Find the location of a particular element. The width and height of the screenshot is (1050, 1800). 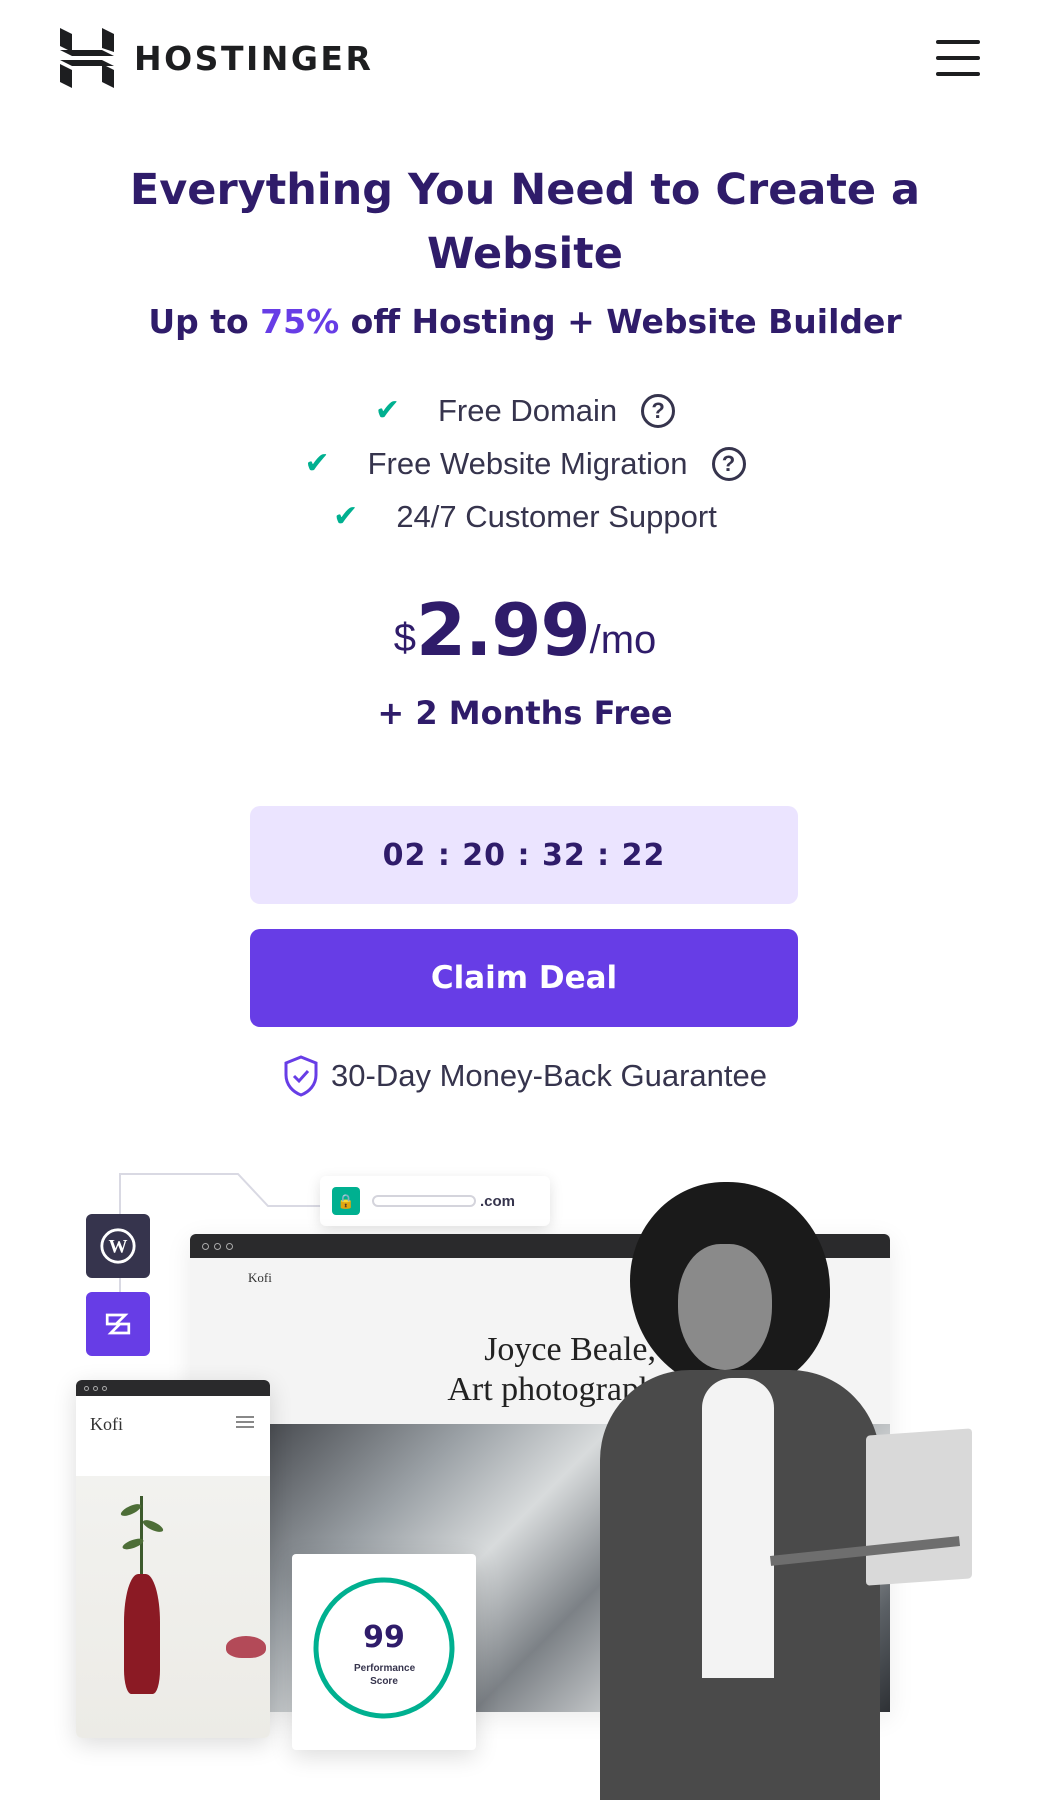

score-value: 99 is located at coordinates (384, 1637).